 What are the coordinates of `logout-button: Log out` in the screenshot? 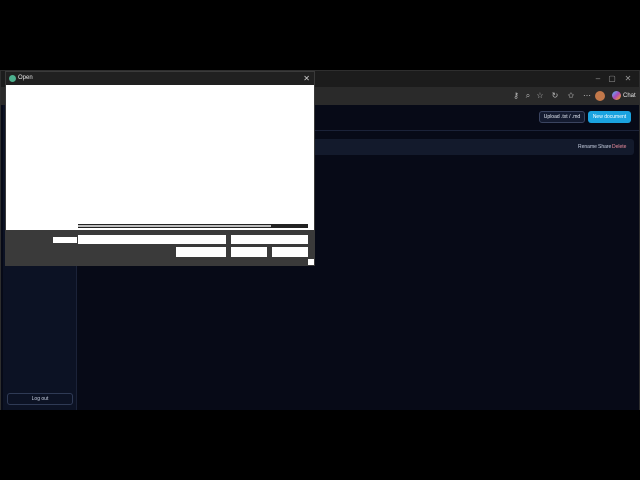 It's located at (40, 399).